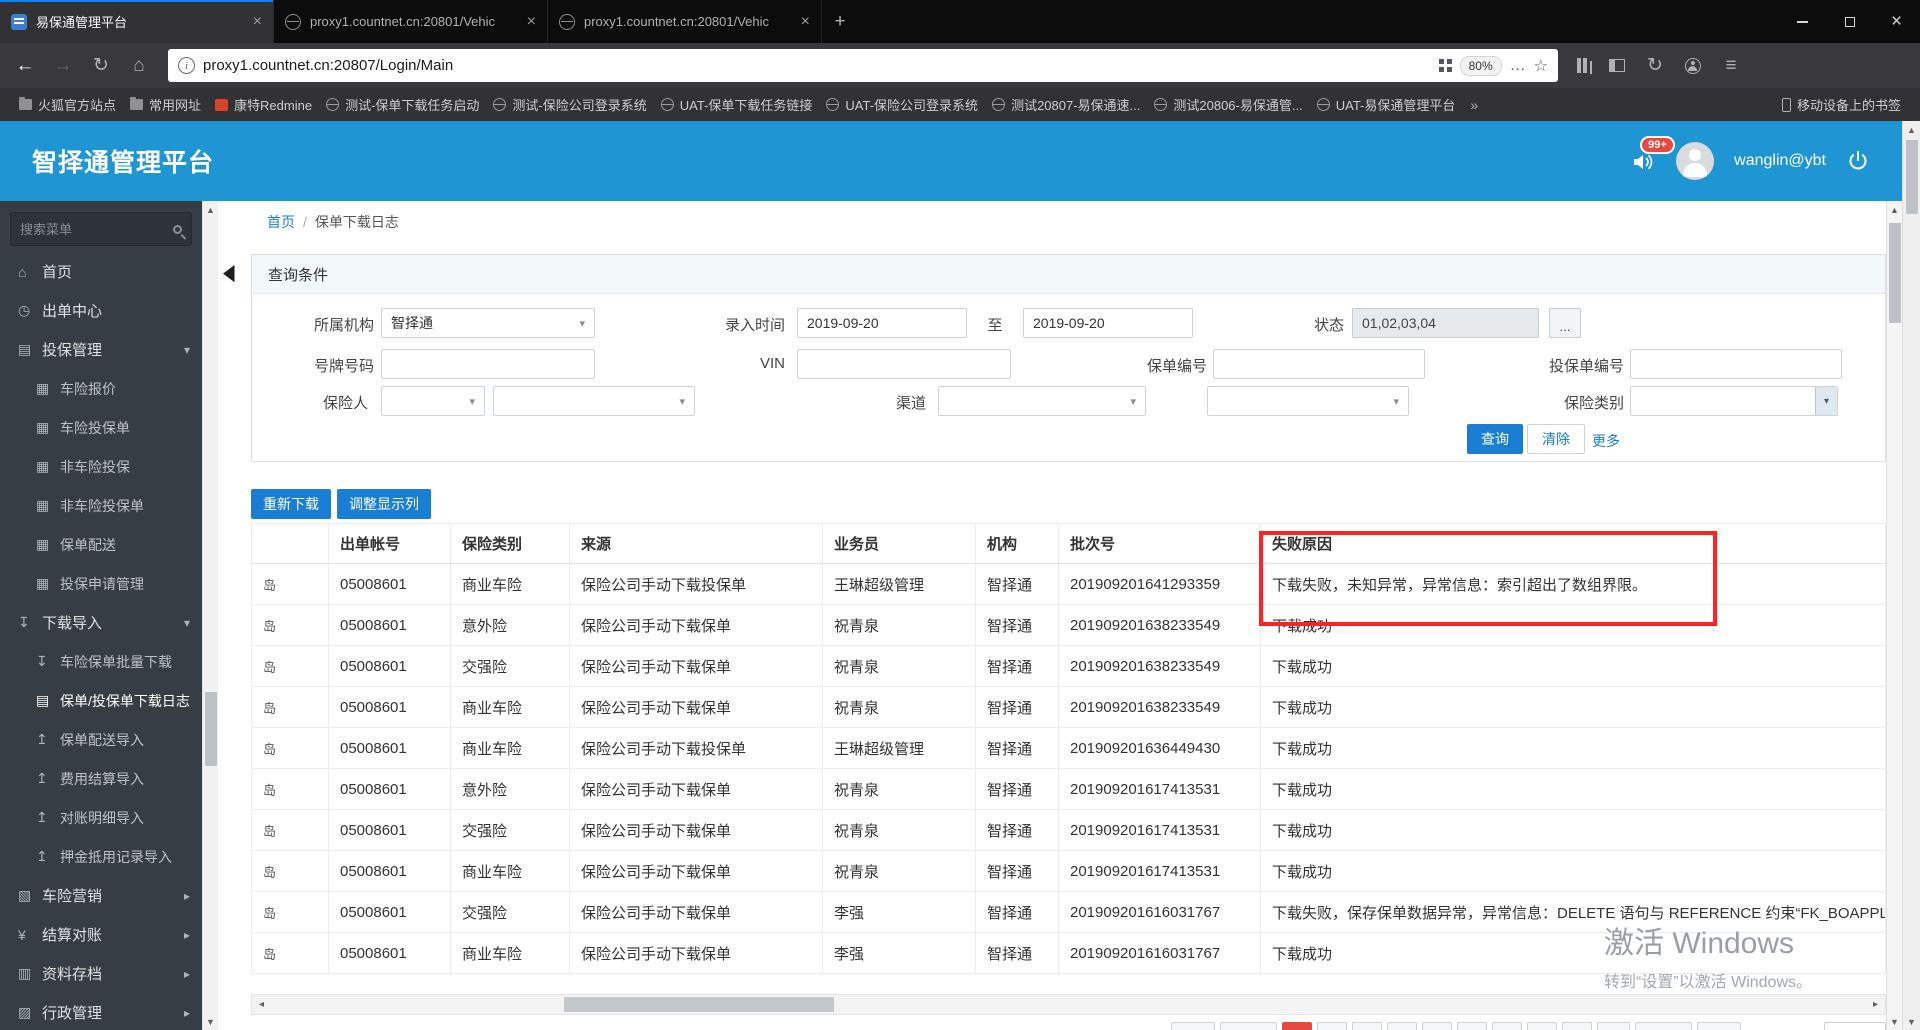 This screenshot has width=1920, height=1030. What do you see at coordinates (1655, 66) in the screenshot?
I see `sync-icon: ↻` at bounding box center [1655, 66].